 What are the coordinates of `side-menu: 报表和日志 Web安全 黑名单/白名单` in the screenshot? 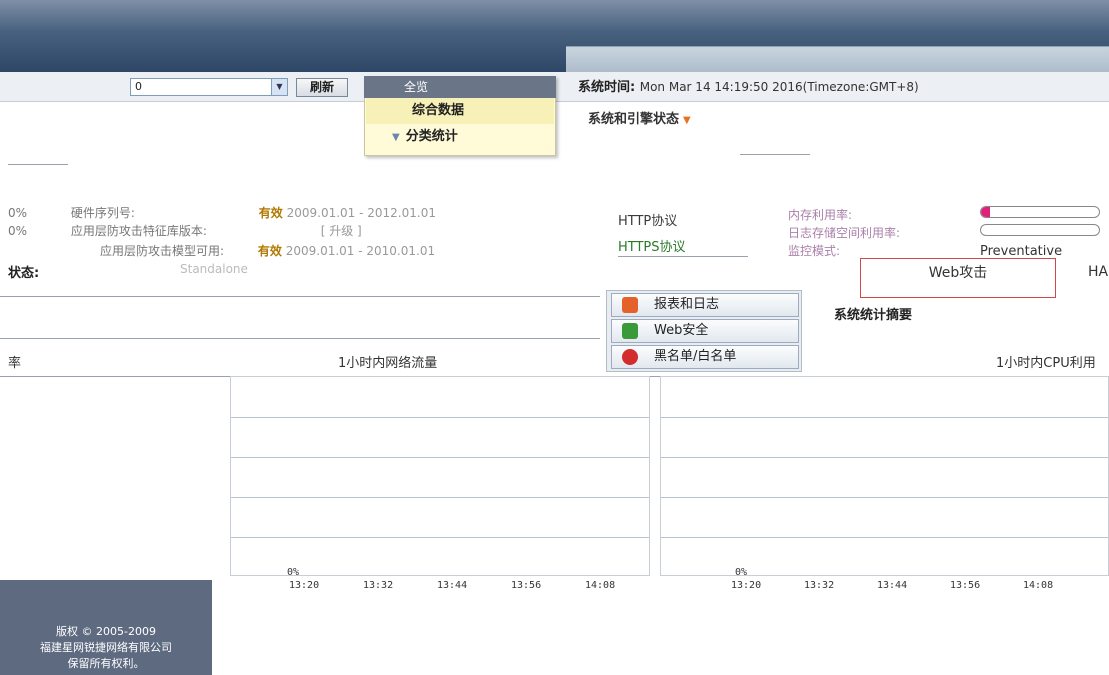 It's located at (704, 331).